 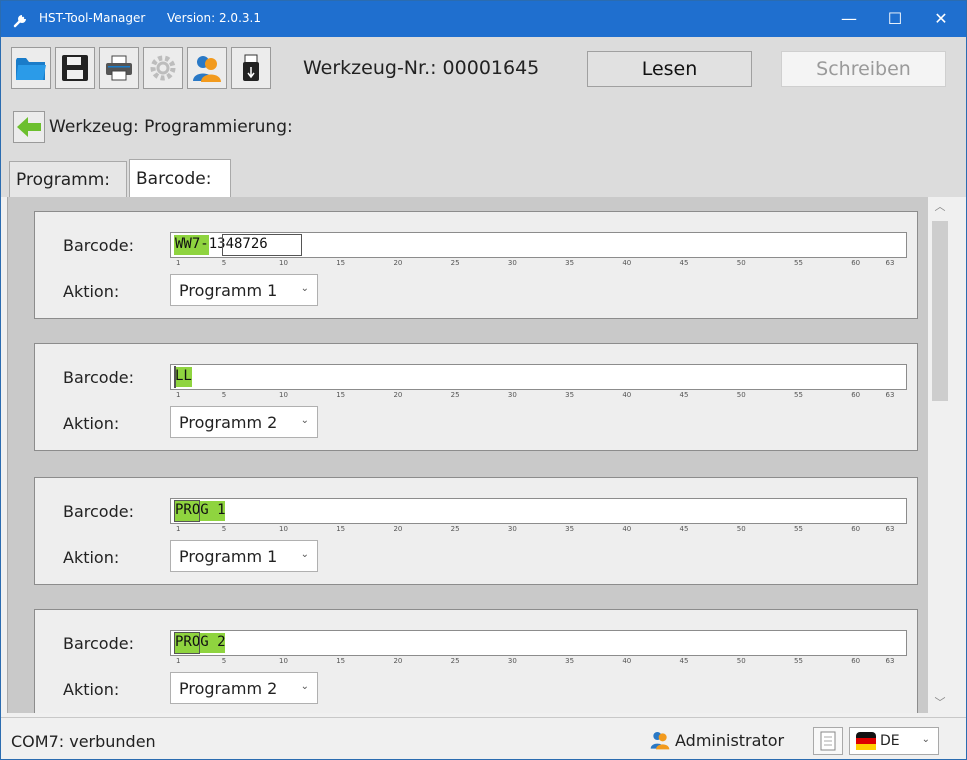 What do you see at coordinates (83, 741) in the screenshot?
I see `connection-status: COM7: verbunden` at bounding box center [83, 741].